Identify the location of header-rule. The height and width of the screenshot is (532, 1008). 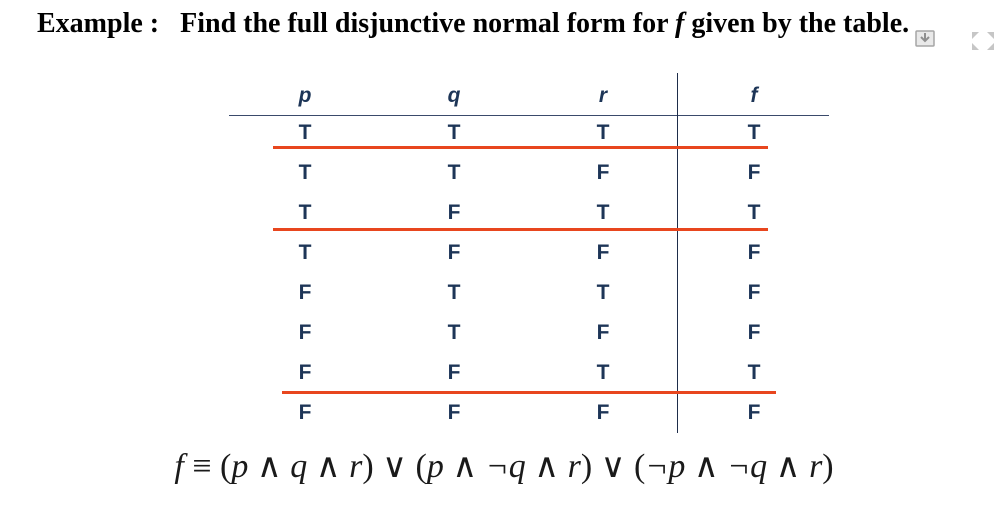
(529, 115).